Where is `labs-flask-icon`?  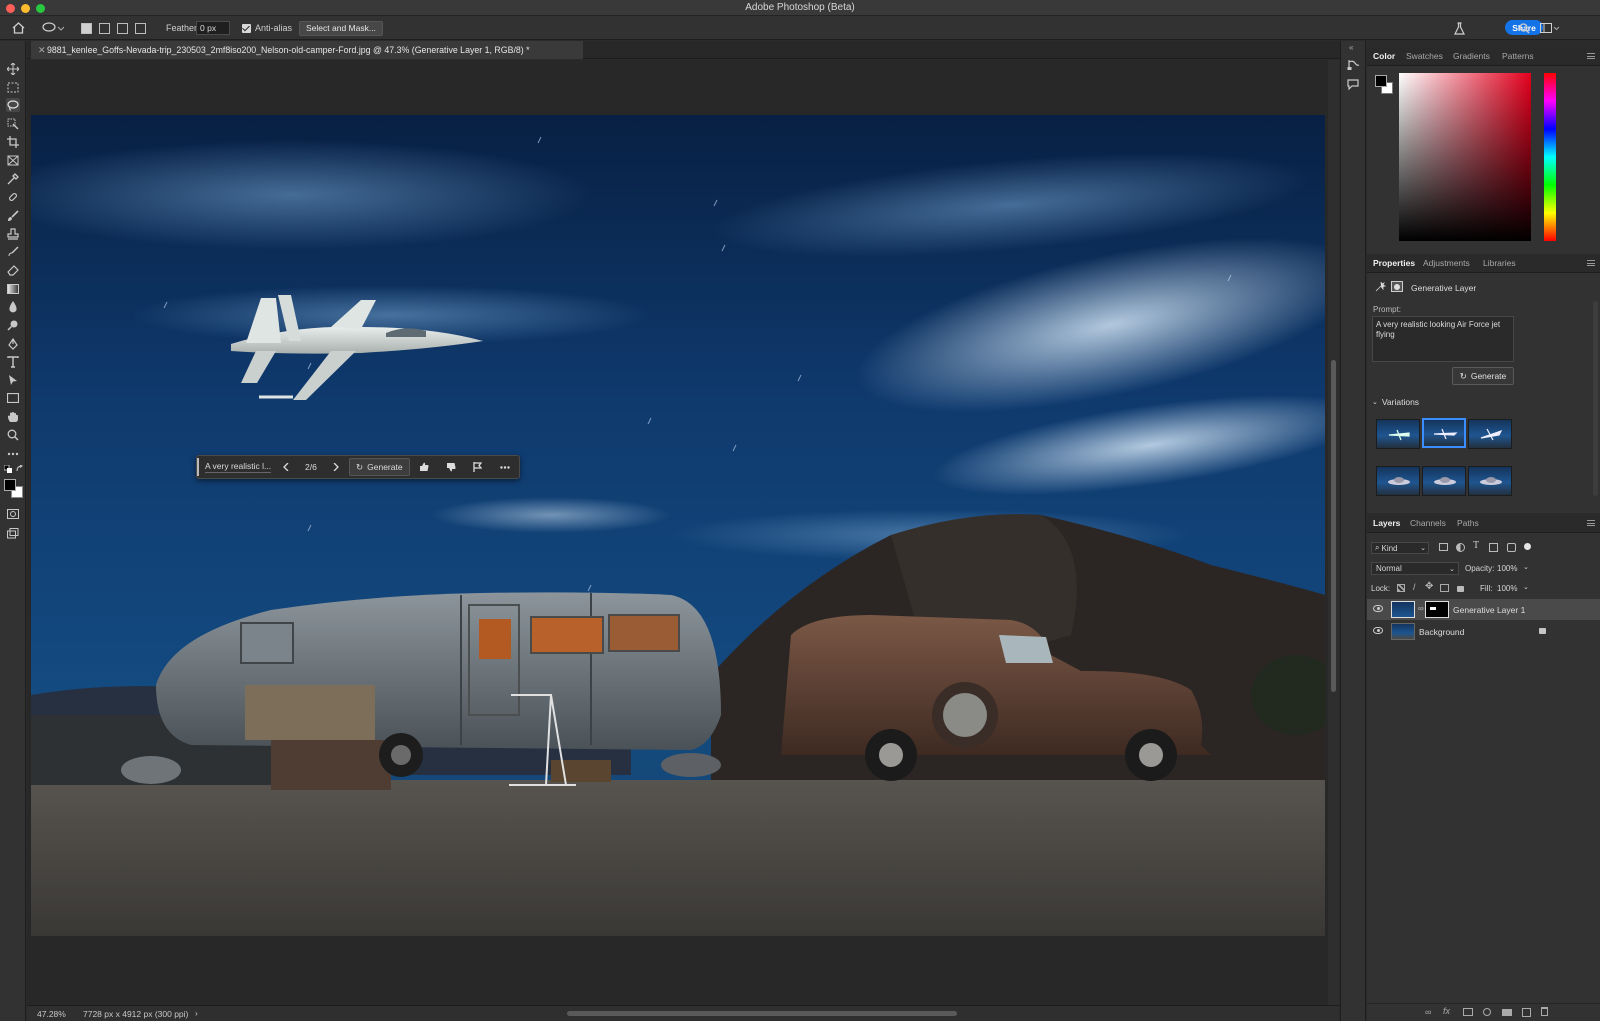 labs-flask-icon is located at coordinates (1459, 28).